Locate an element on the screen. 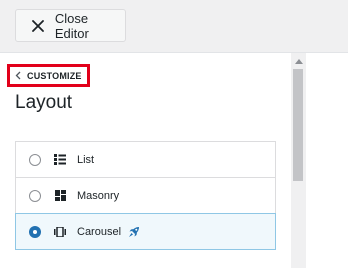  layout-option-list-label: List is located at coordinates (86, 159).